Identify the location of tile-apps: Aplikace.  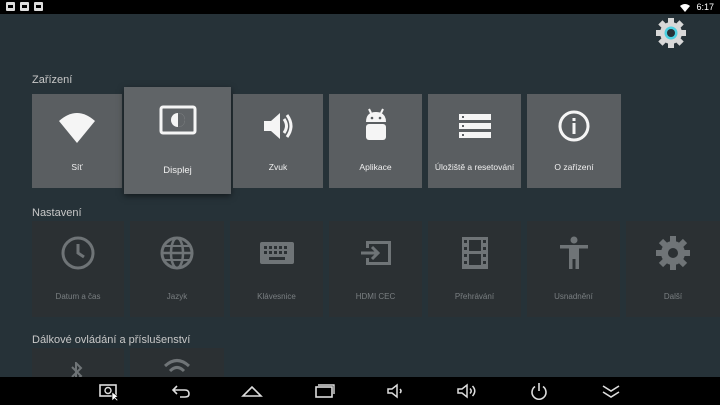
(375, 141).